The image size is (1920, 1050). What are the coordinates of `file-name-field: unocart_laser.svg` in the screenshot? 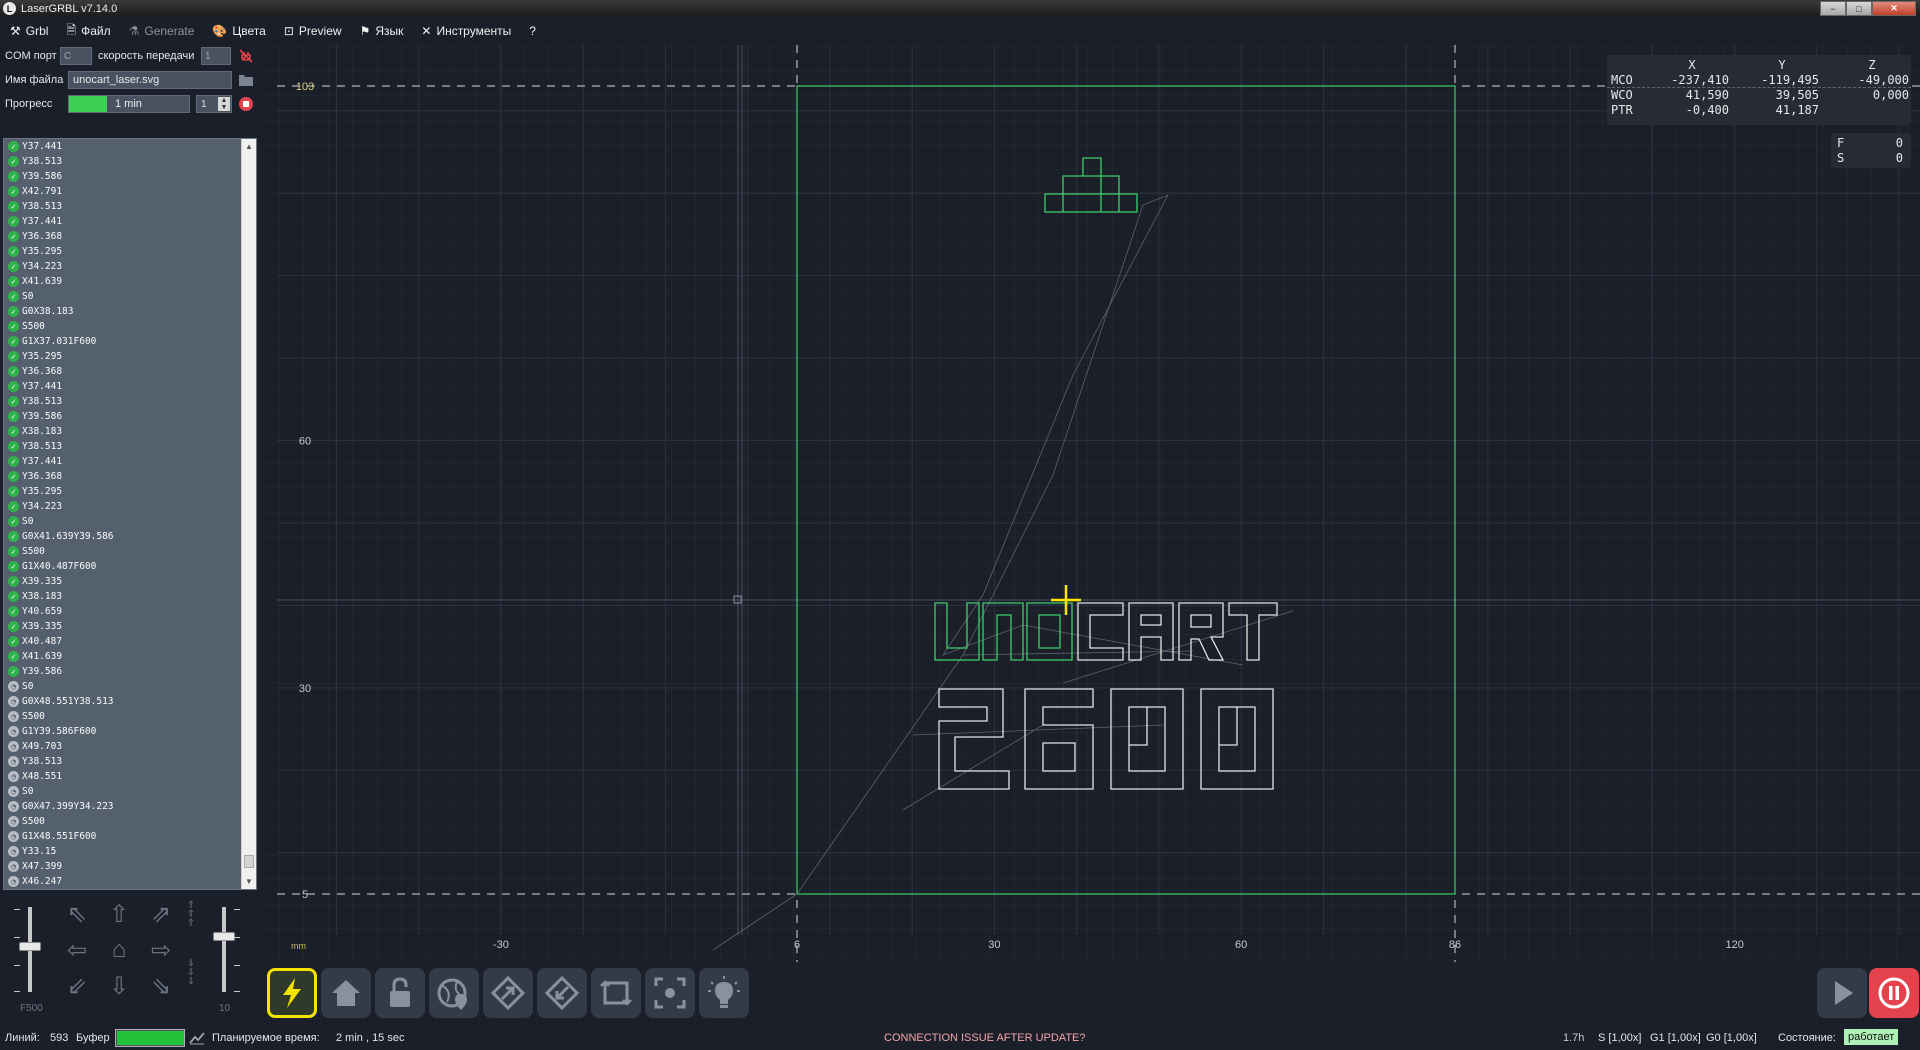 It's located at (150, 80).